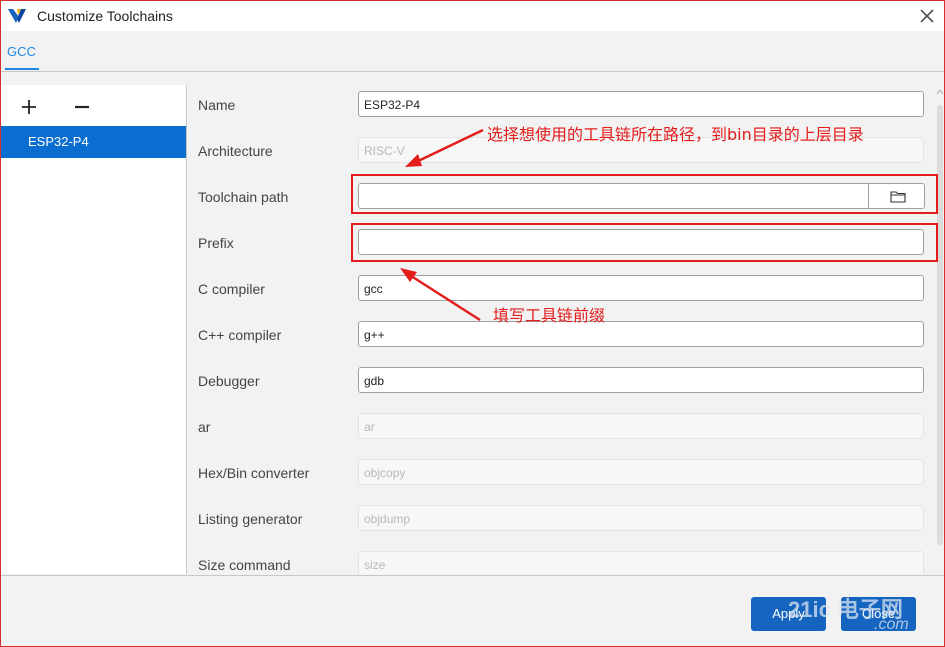 The height and width of the screenshot is (647, 945). What do you see at coordinates (204, 427) in the screenshot?
I see `ar-label: ar` at bounding box center [204, 427].